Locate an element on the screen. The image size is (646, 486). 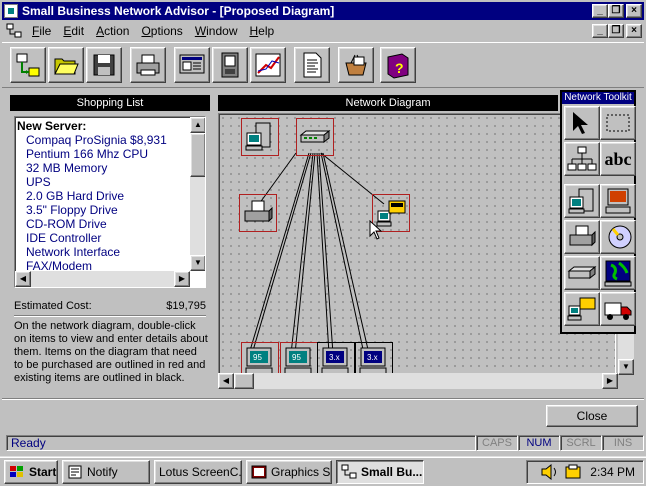
diagram-scroll-down-button: ▼ is located at coordinates (626, 367).